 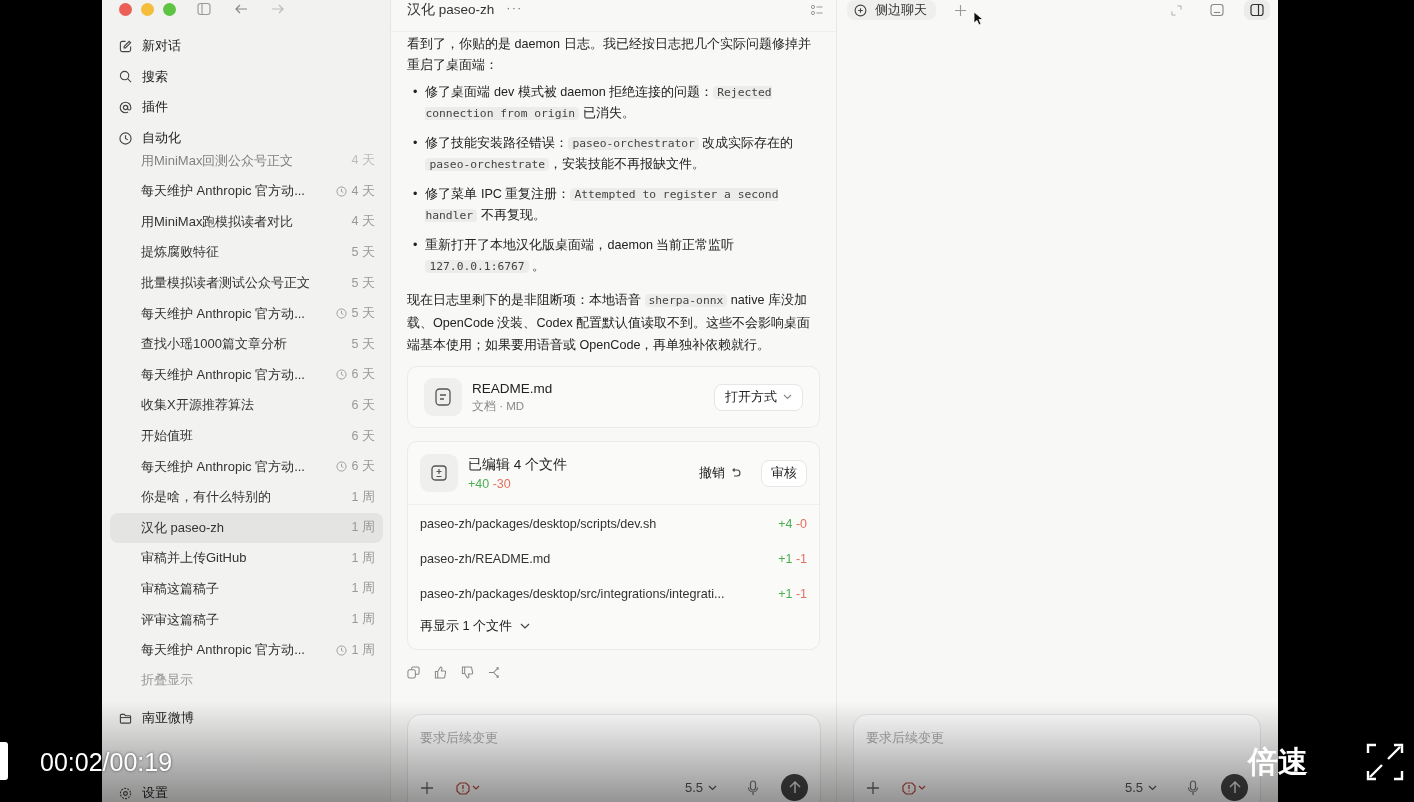 I want to click on side-panel-toggle, so click(x=1257, y=10).